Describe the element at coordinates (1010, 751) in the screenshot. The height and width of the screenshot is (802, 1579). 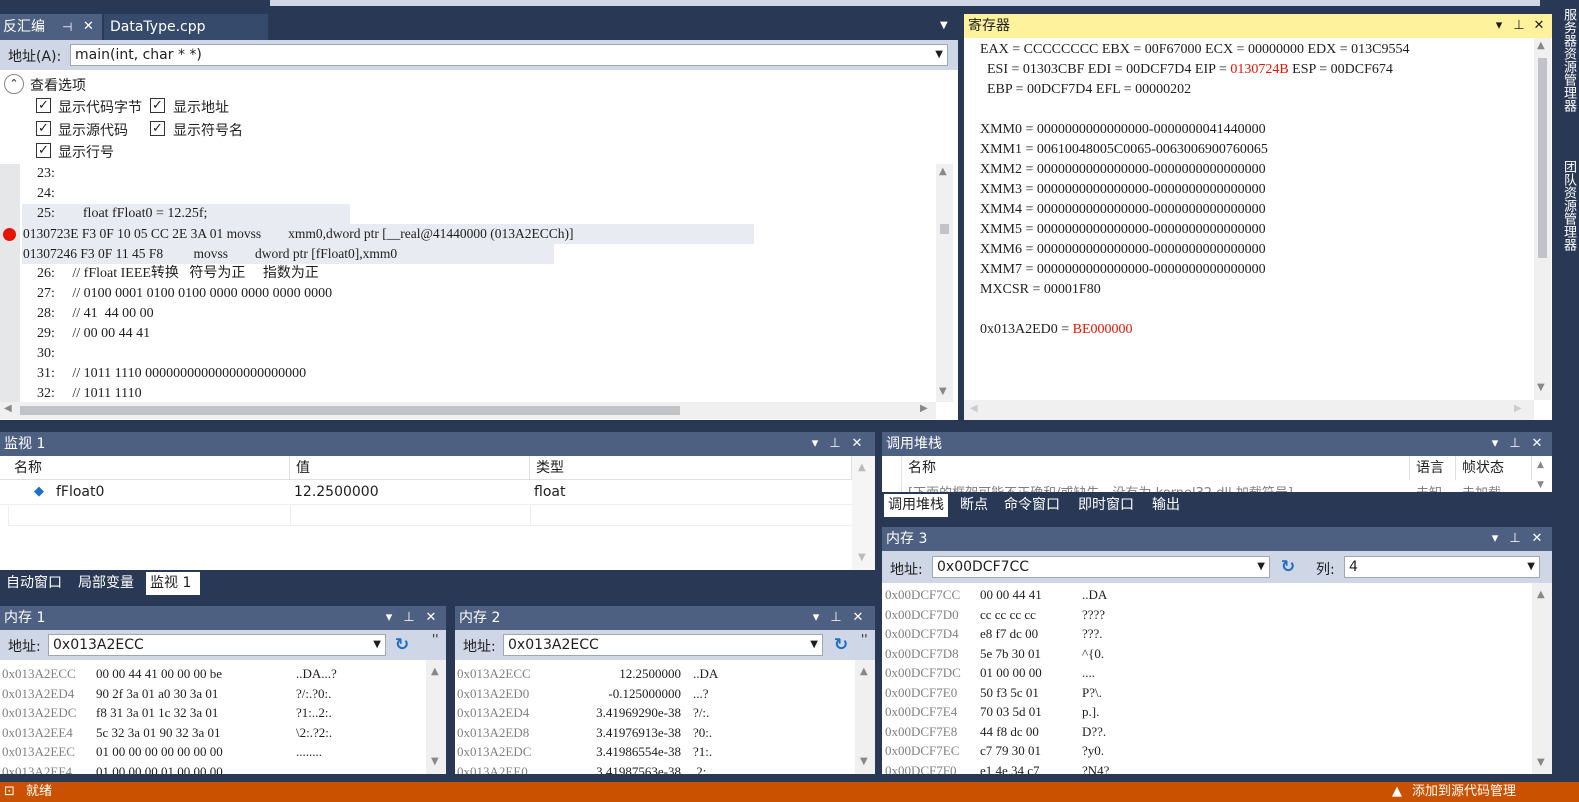
I see `mem-bytes: c7 79 30 01` at that location.